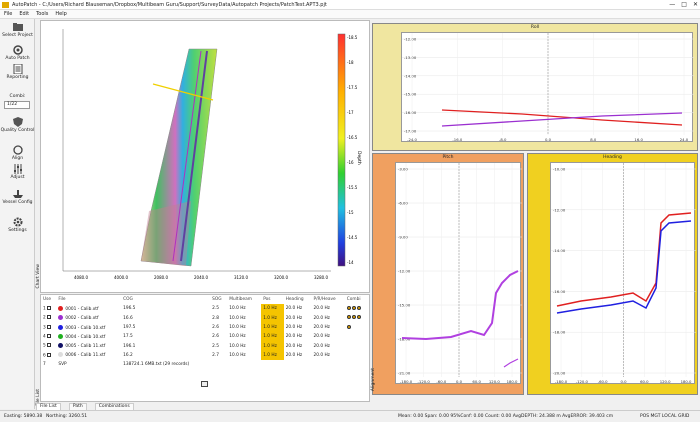  Describe the element at coordinates (559, 250) in the screenshot. I see `y-tick-label: -14.00` at that location.